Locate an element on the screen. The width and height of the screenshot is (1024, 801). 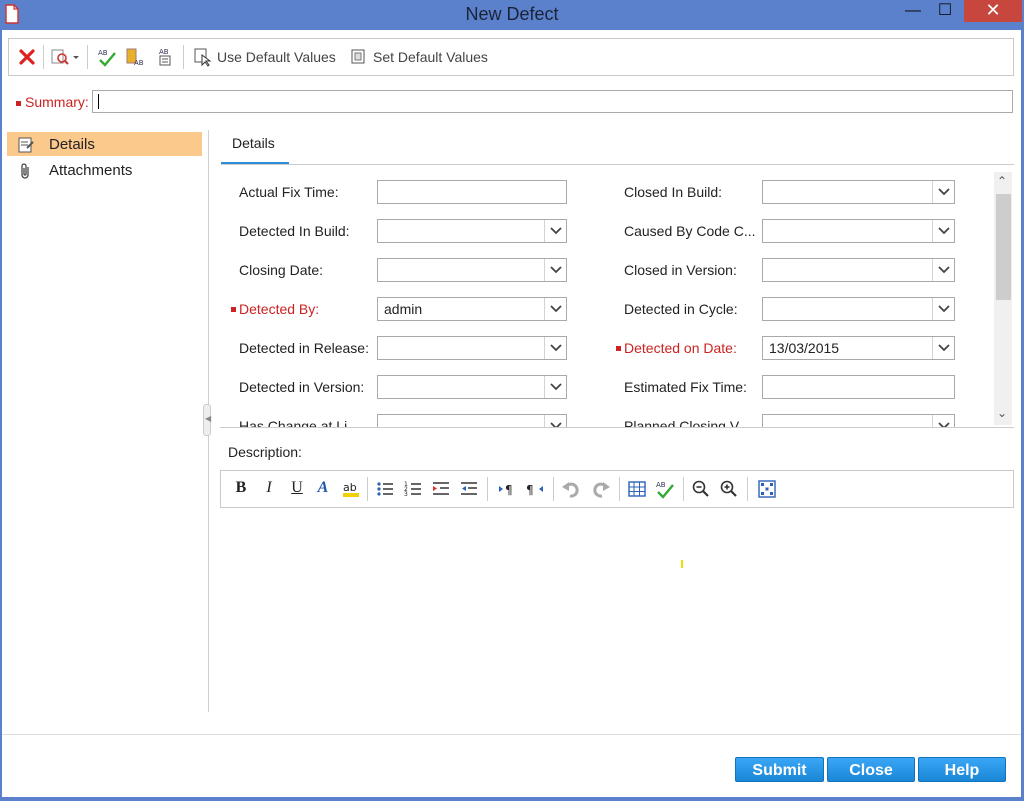
select-detected-by: admin is located at coordinates (472, 309).